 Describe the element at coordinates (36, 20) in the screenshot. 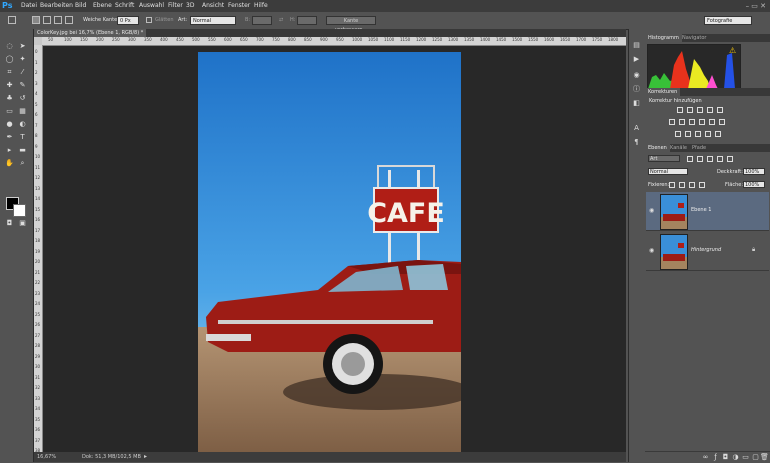

I see `new-selection-icon` at that location.